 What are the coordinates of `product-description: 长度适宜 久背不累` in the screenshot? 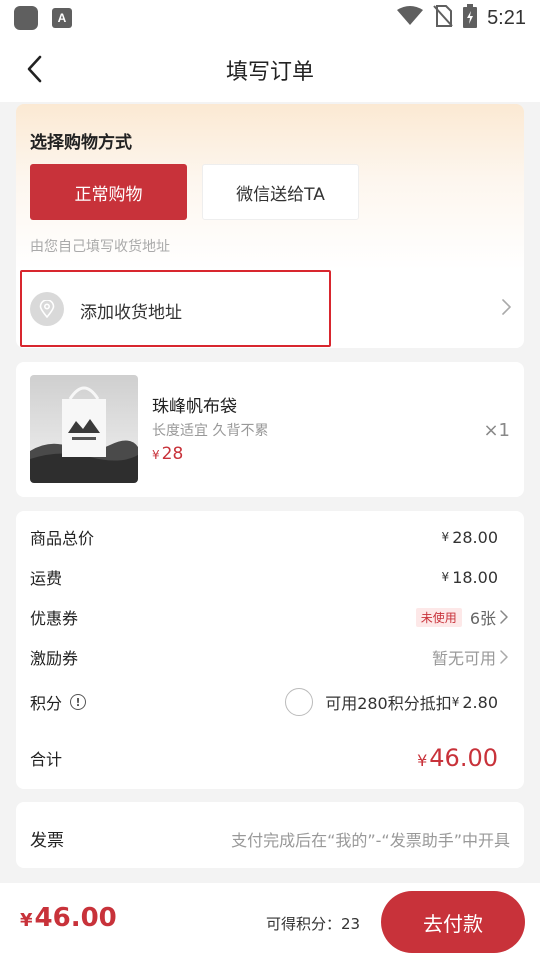 It's located at (210, 431).